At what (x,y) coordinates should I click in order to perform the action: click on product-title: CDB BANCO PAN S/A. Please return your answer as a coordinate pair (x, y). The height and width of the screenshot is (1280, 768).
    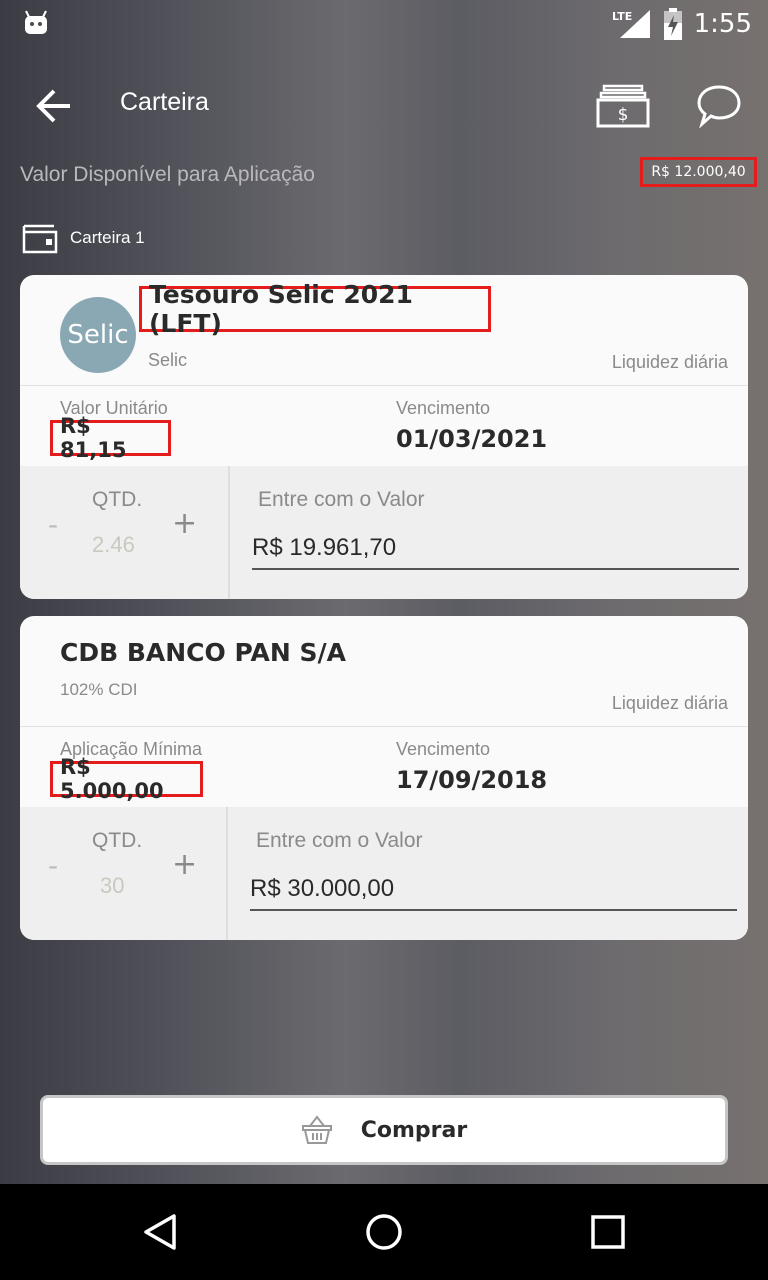
    Looking at the image, I should click on (203, 652).